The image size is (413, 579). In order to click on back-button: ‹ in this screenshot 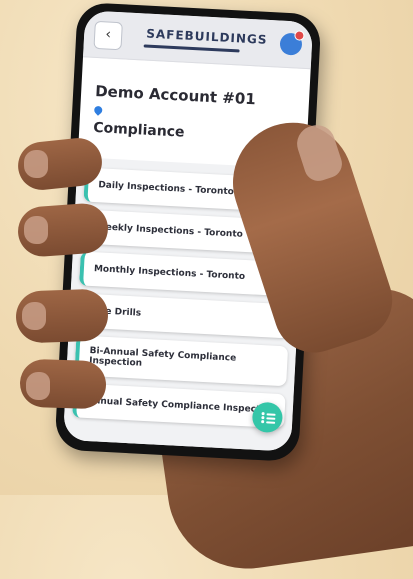, I will do `click(108, 35)`.